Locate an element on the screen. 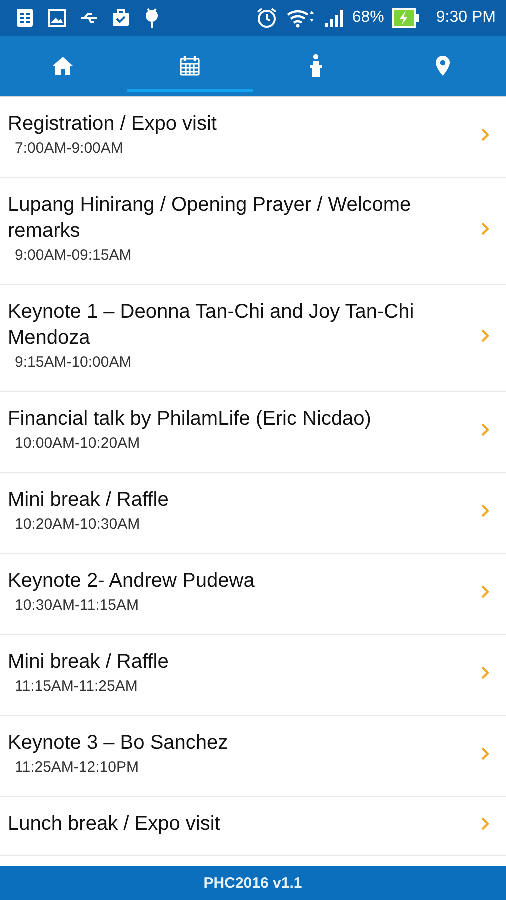 The width and height of the screenshot is (506, 900). schedule-item: Financial talk by PhilamLife (Eric Nicdao) 10:00AM-10:20AM is located at coordinates (253, 432).